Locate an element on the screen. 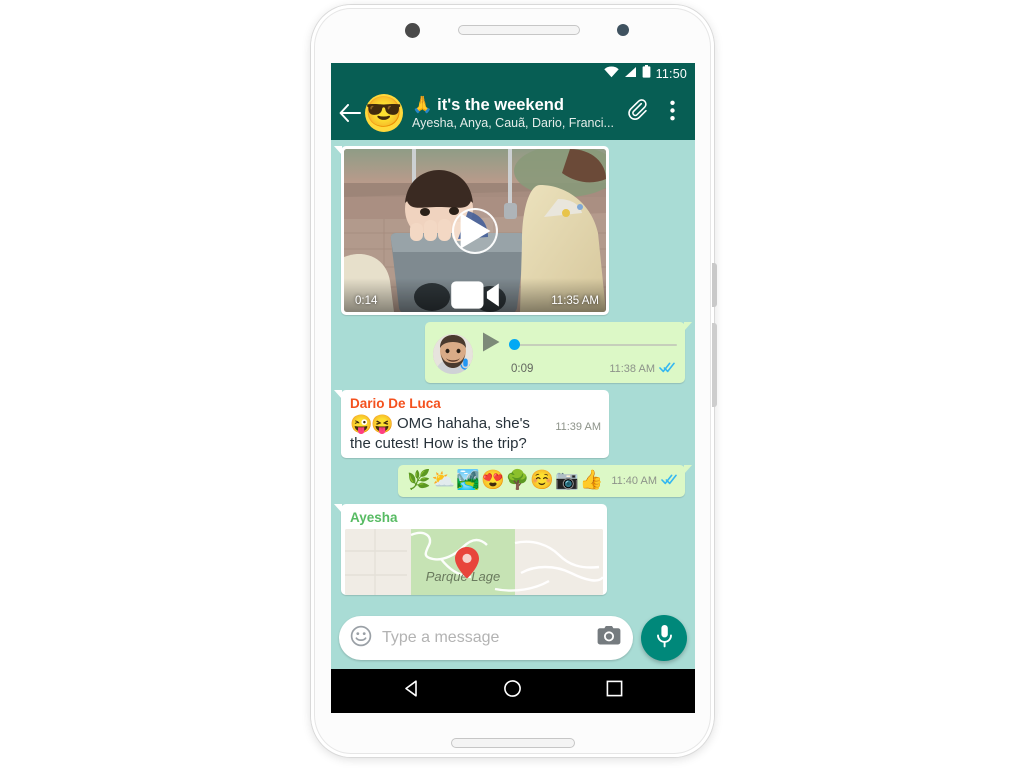  emoji-smiling-face: ☺️ is located at coordinates (542, 480).